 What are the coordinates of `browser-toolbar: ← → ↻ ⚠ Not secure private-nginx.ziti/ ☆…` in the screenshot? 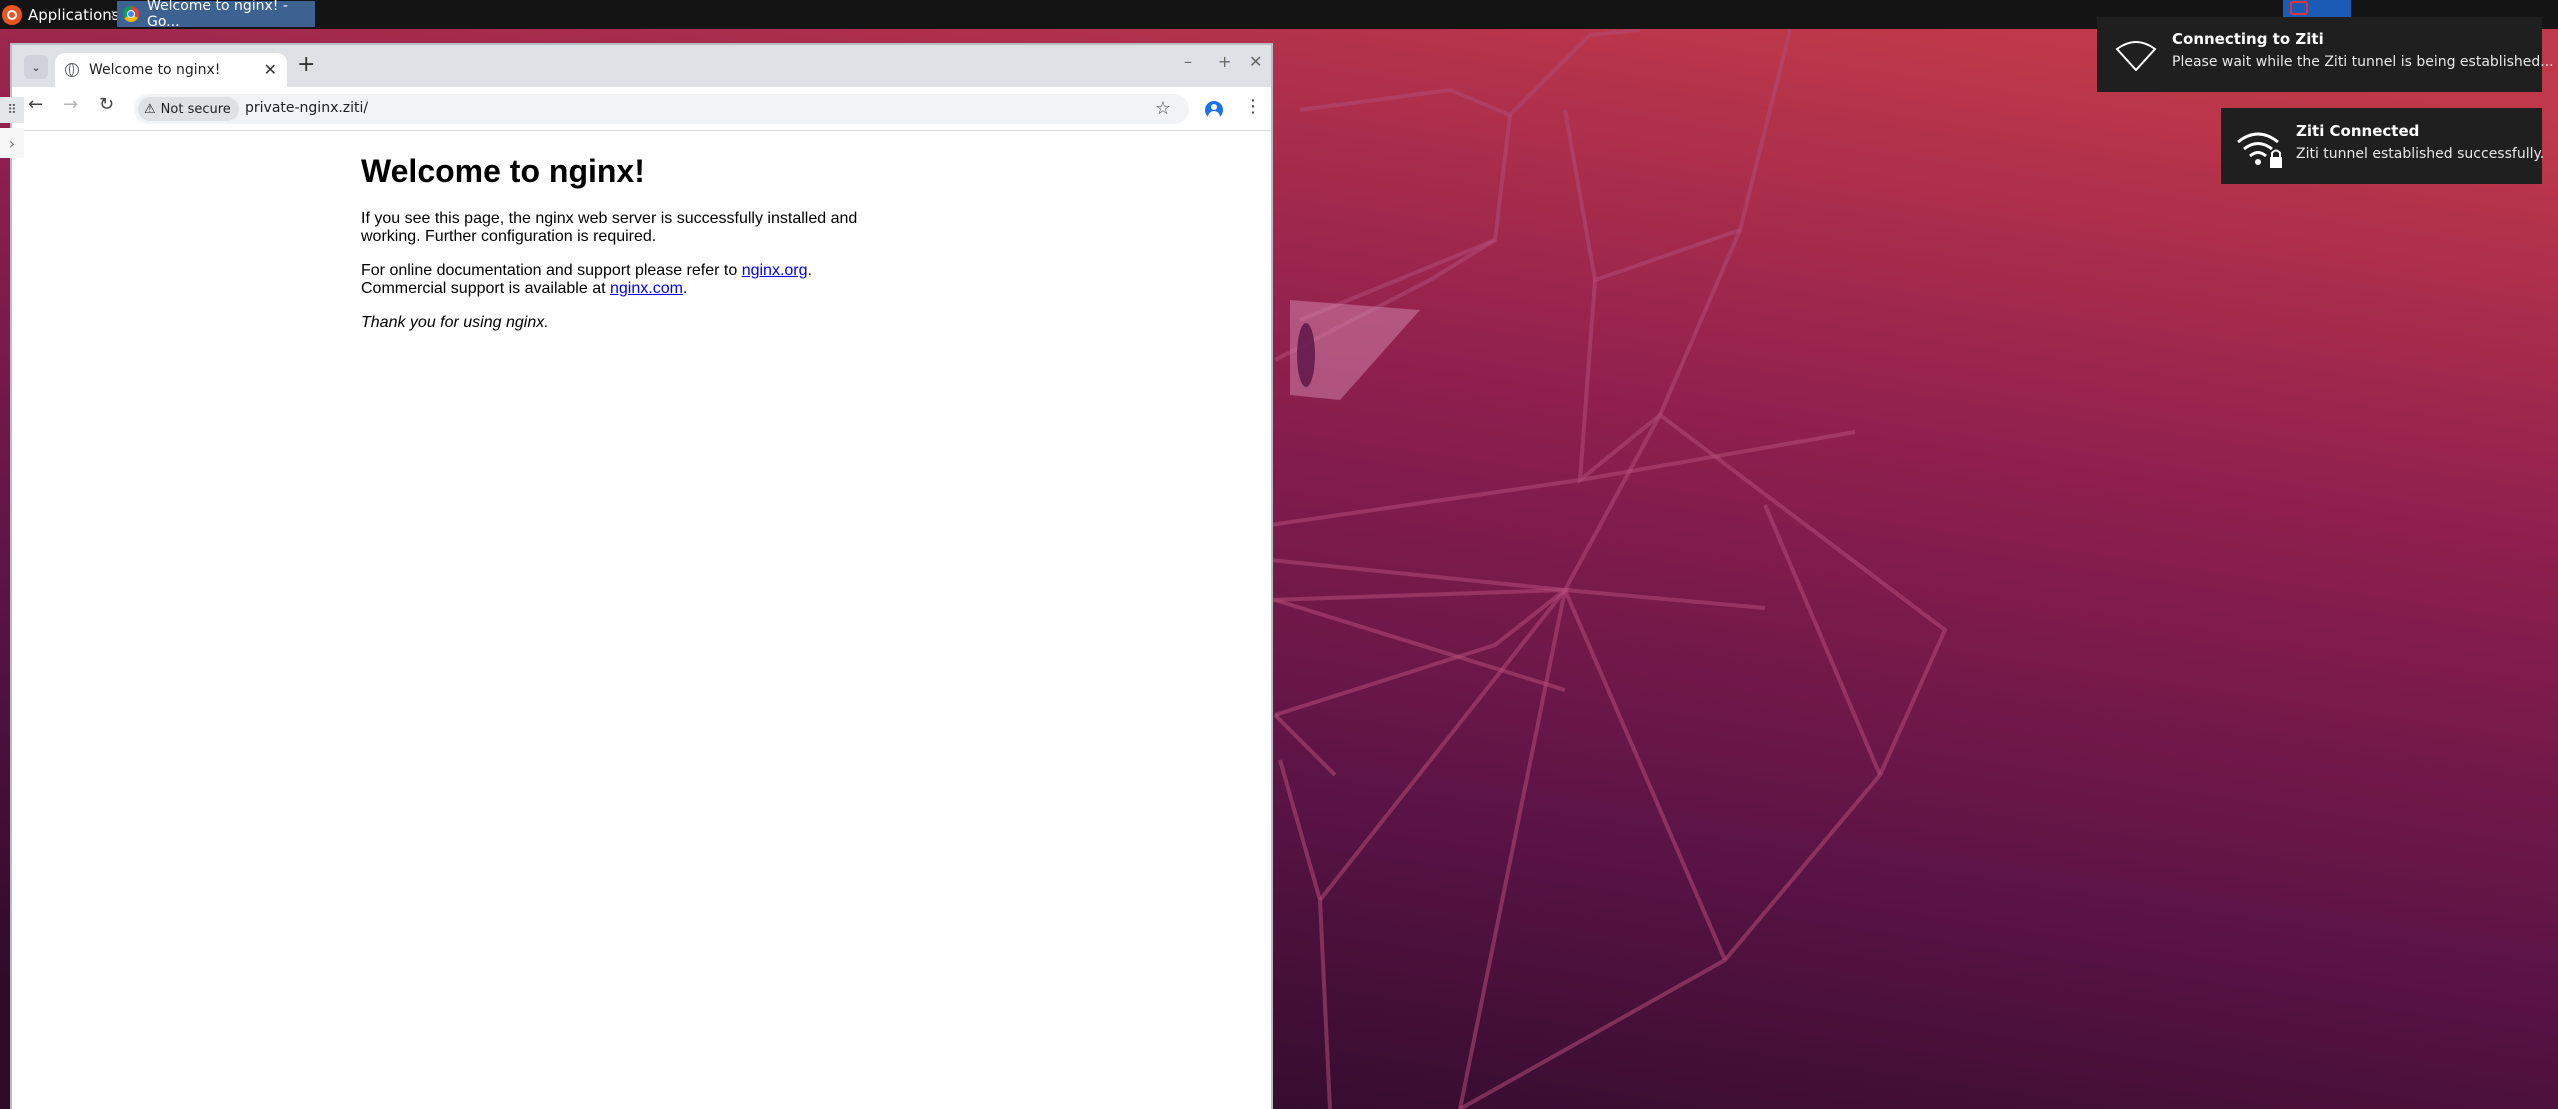 It's located at (641, 109).